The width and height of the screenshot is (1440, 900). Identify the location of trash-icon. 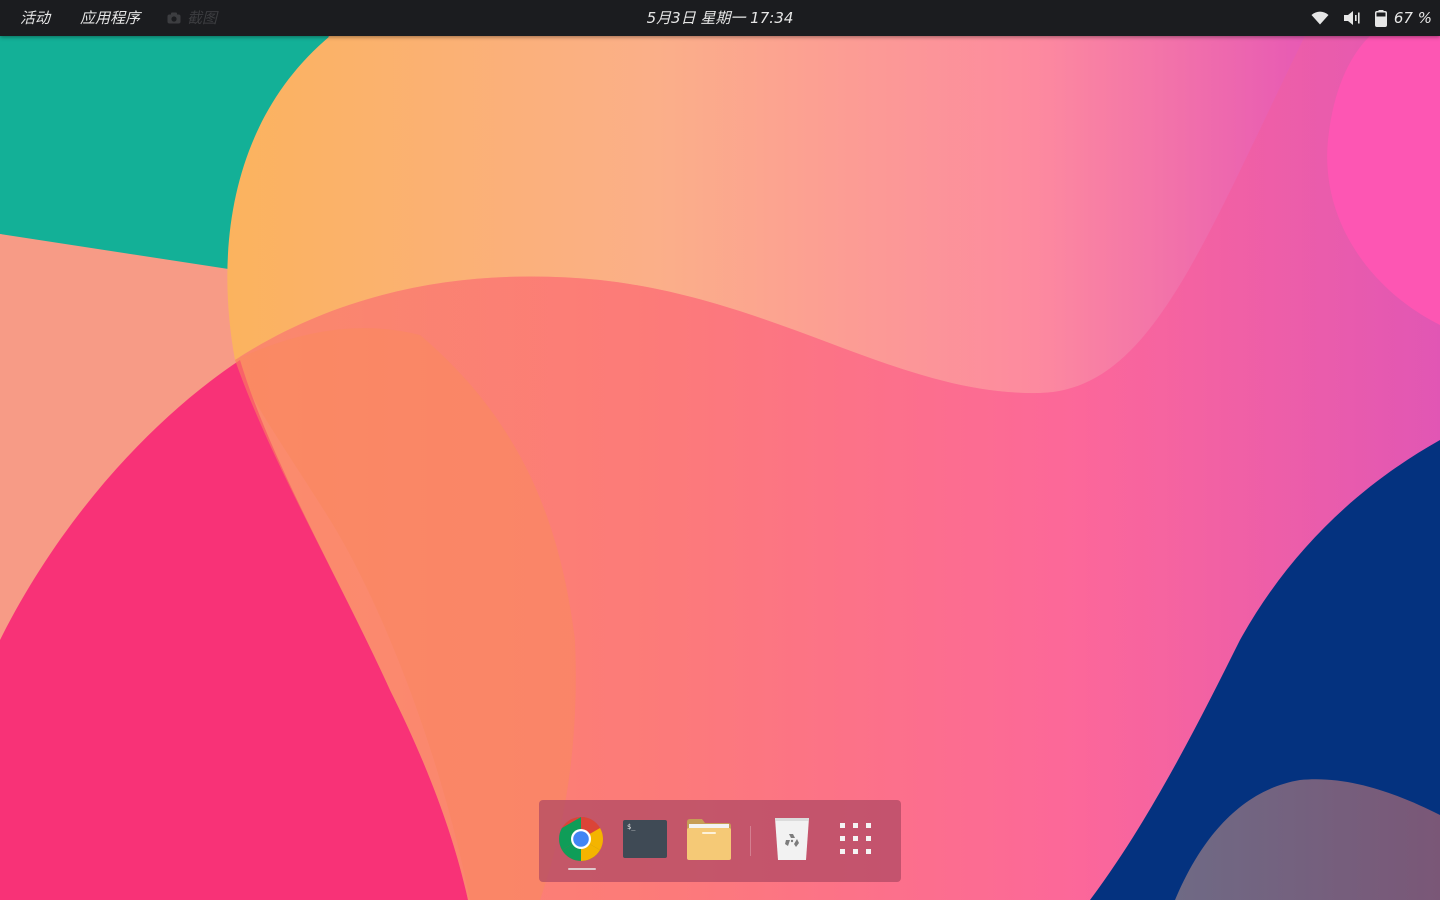
(792, 841).